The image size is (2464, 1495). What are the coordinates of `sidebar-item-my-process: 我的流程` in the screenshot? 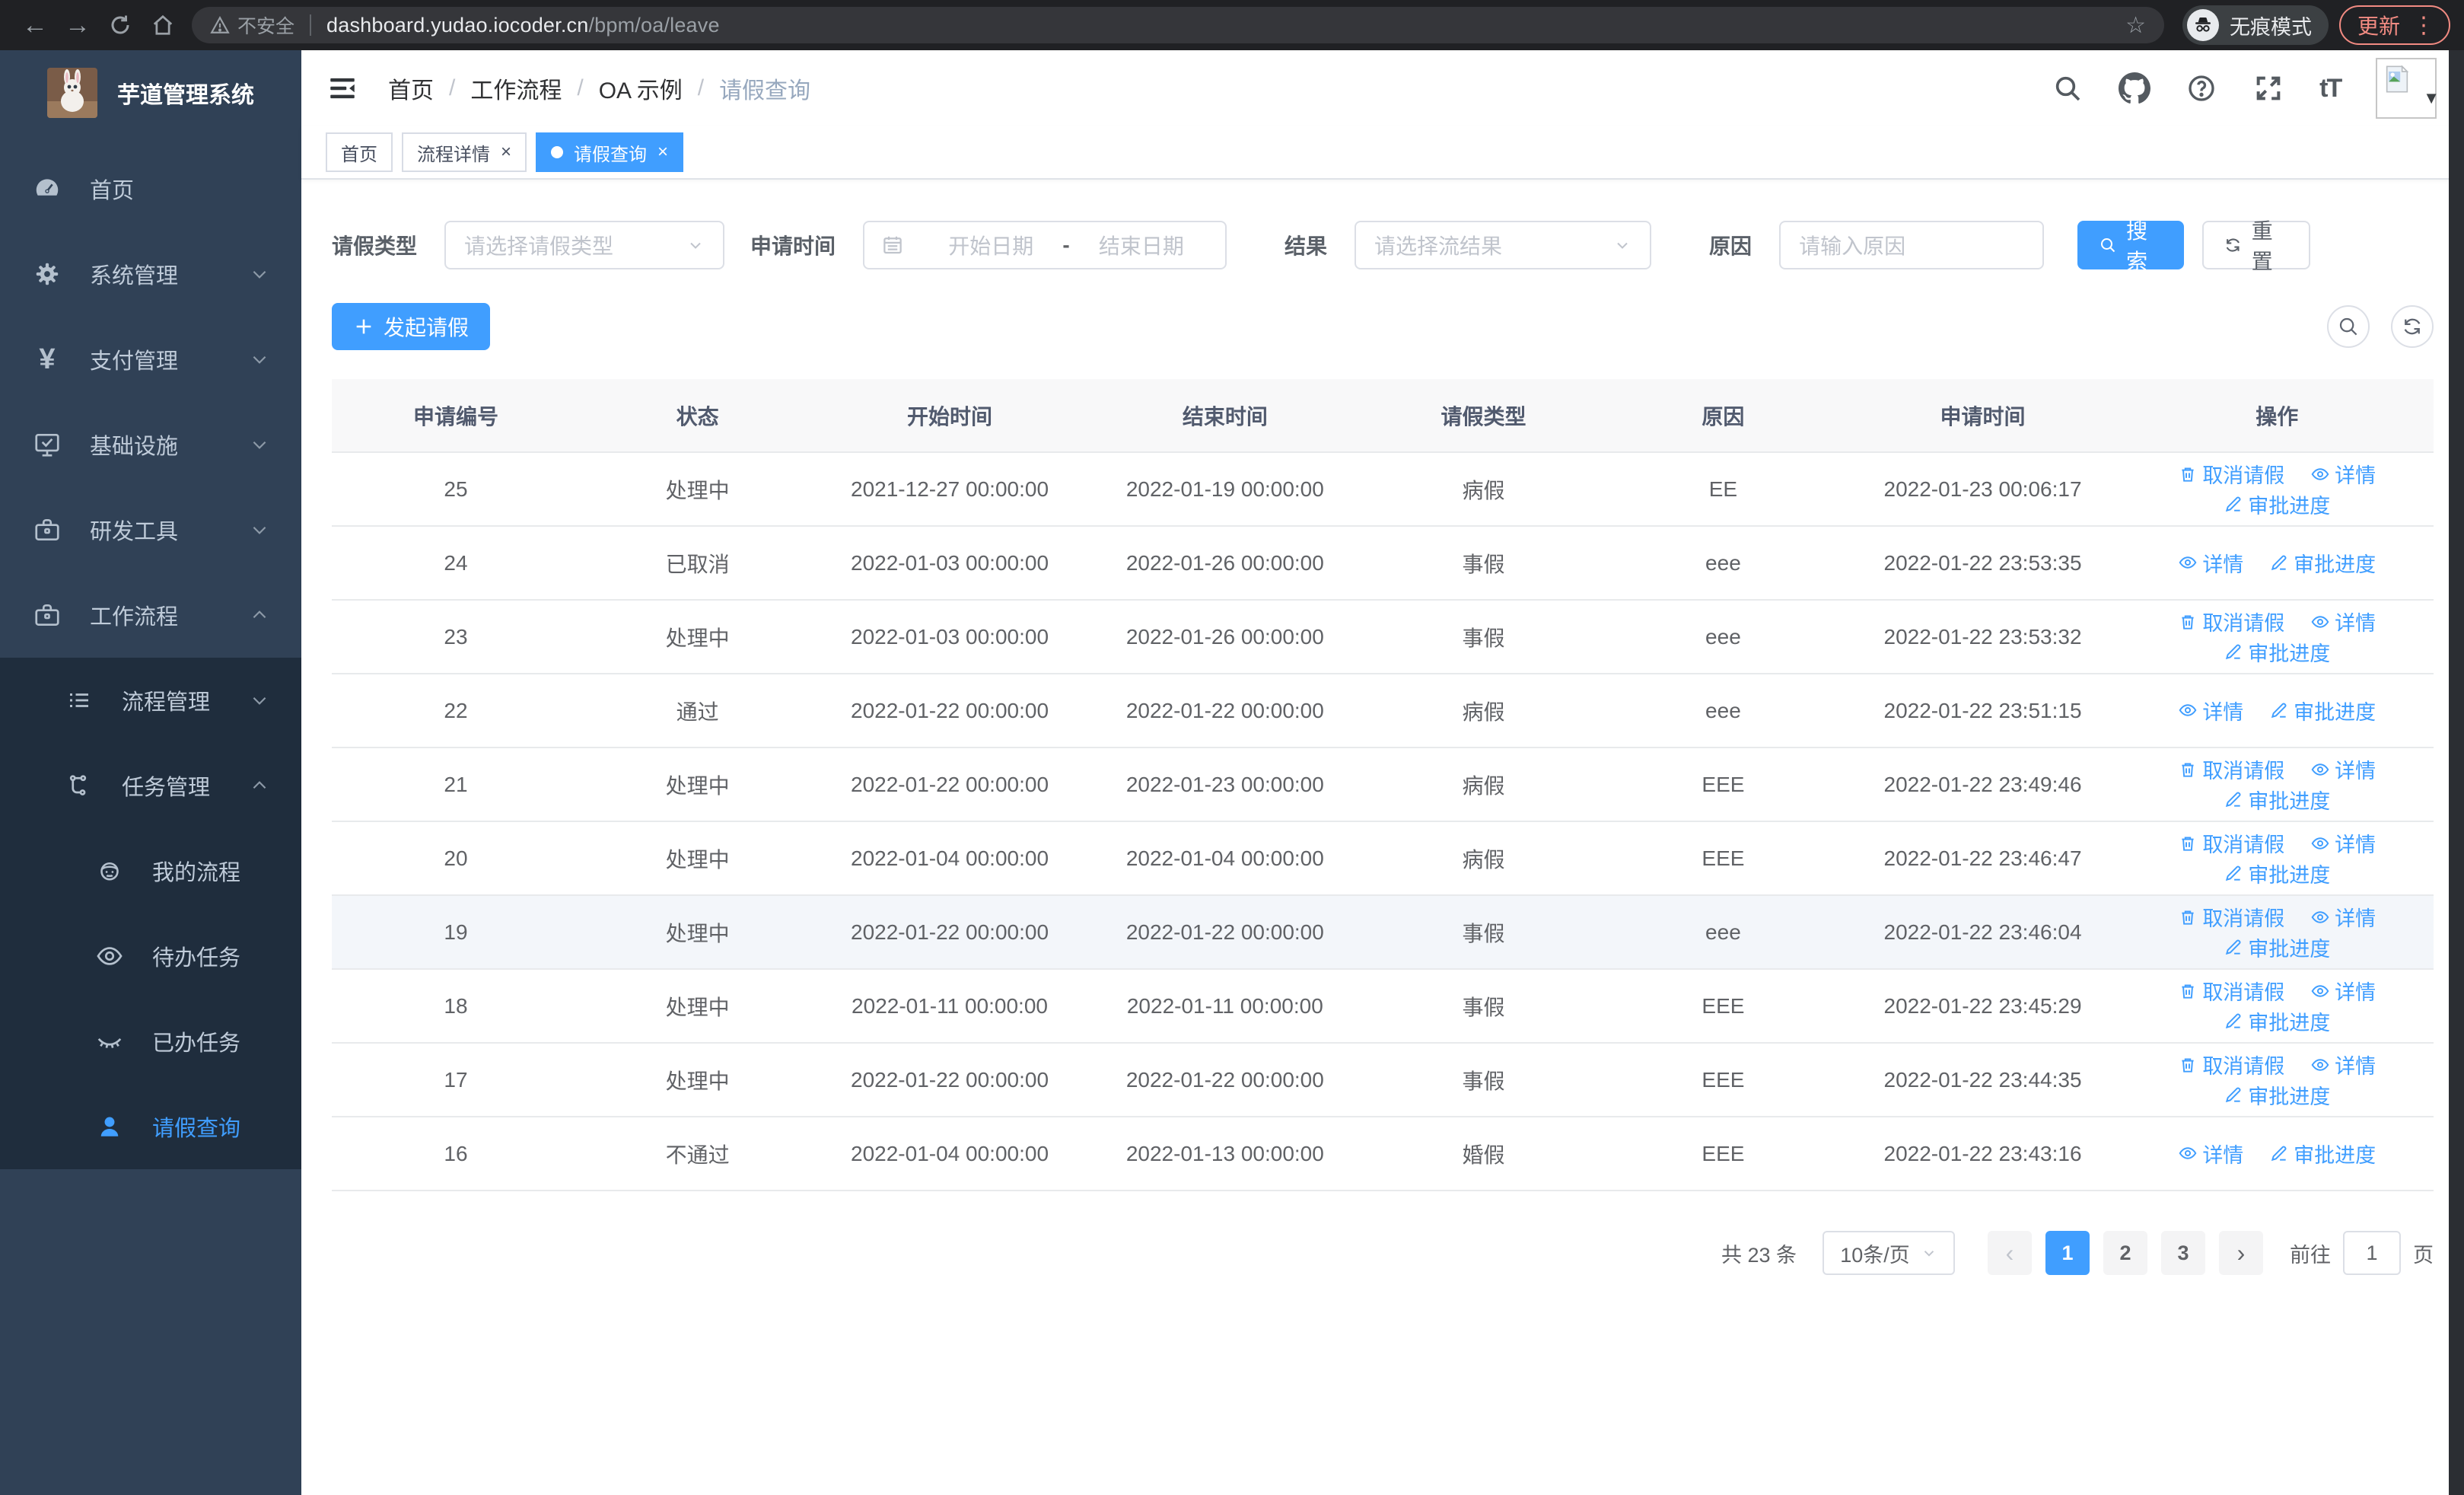 It's located at (150, 870).